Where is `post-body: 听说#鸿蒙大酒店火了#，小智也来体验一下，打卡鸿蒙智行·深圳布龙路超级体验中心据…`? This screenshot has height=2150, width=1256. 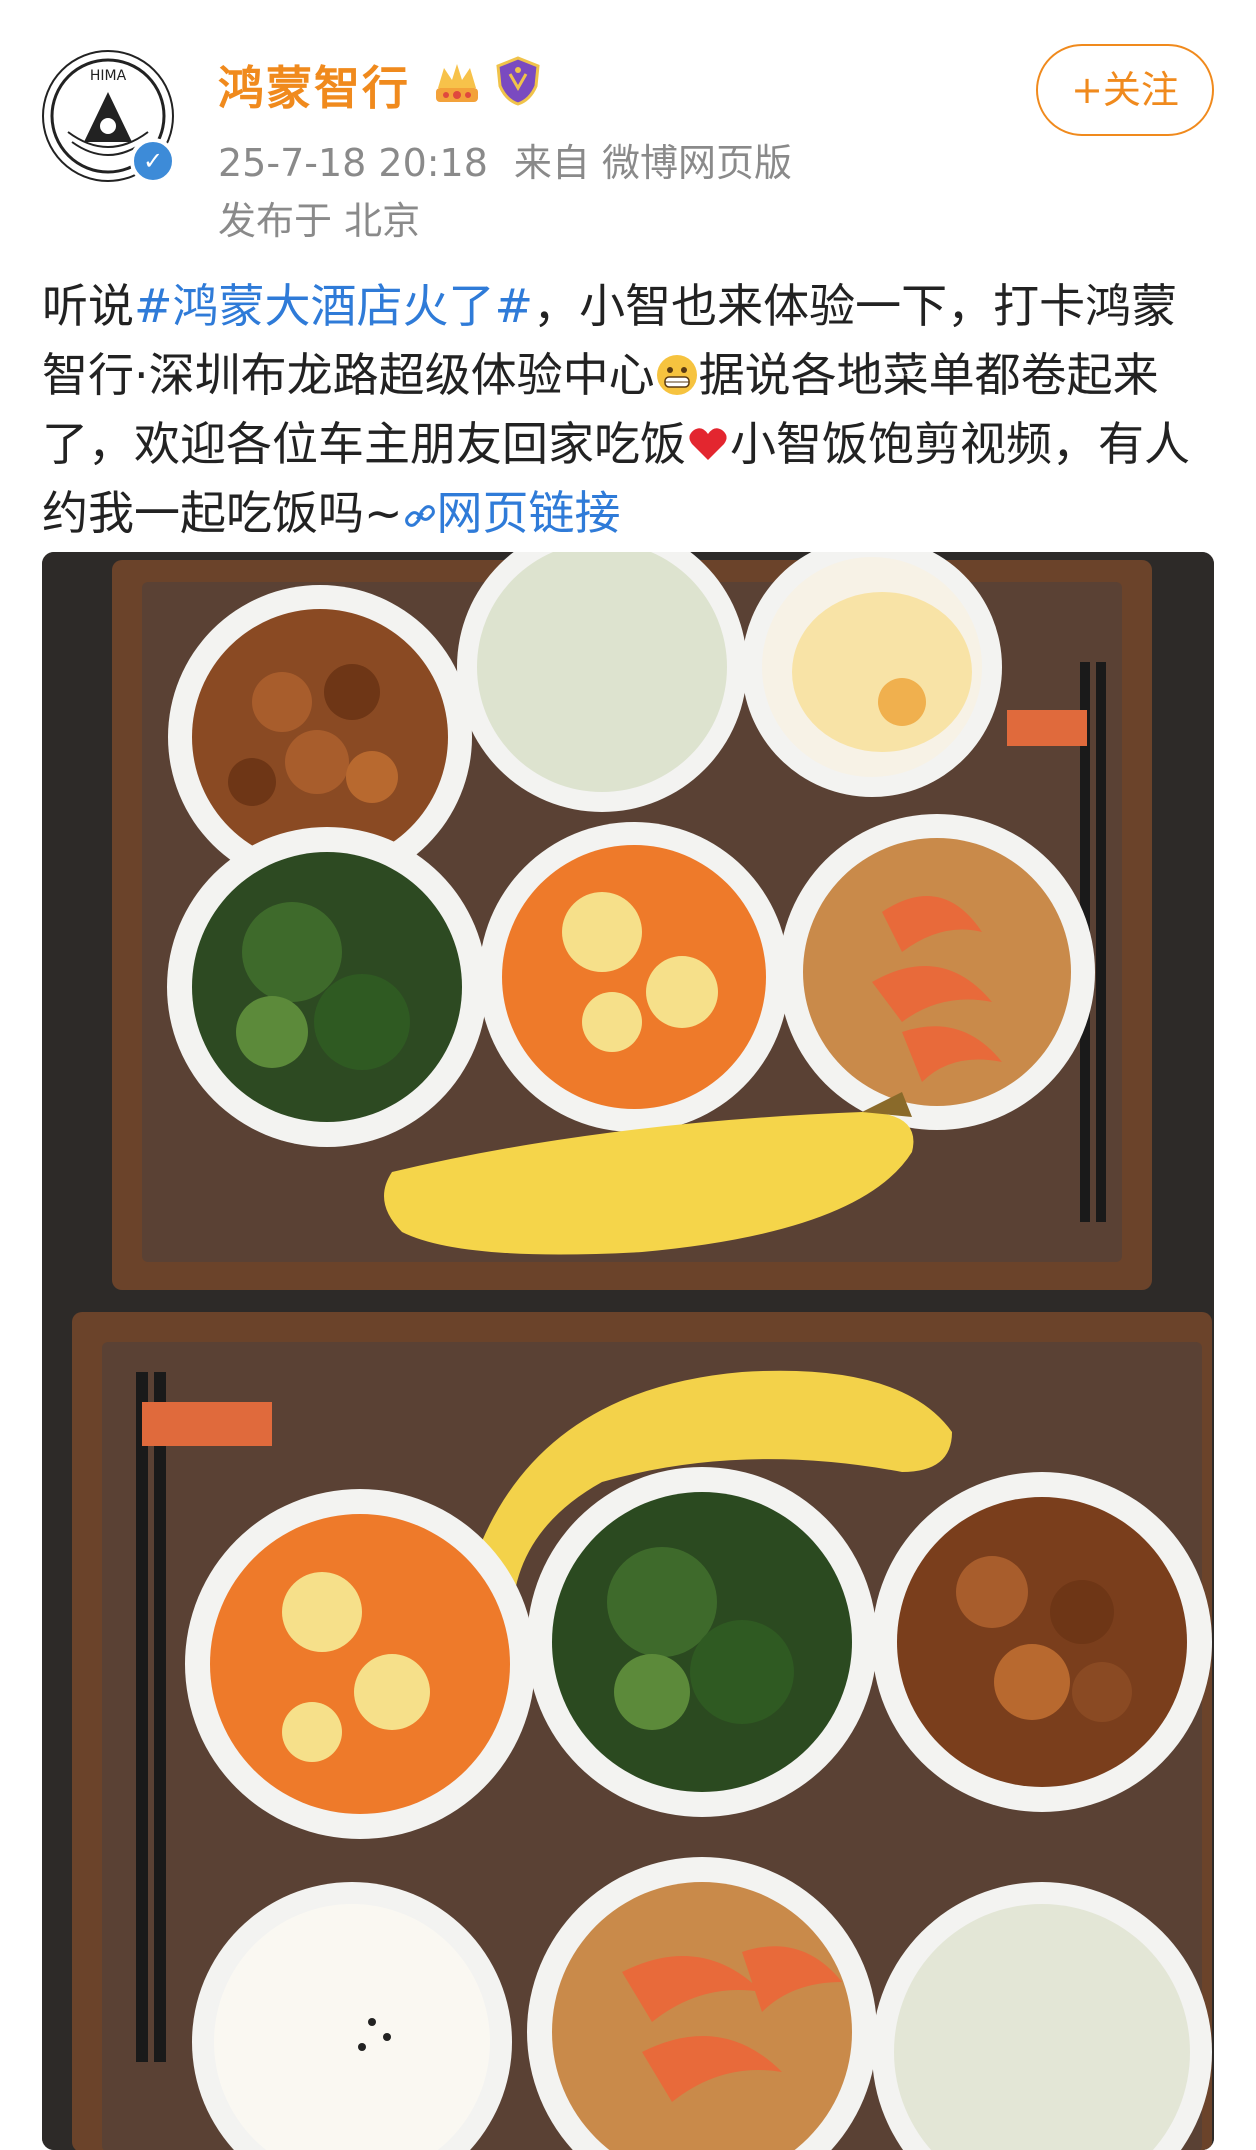
post-body: 听说#鸿蒙大酒店火了#，小智也来体验一下，打卡鸿蒙智行·深圳布龙路超级体验中心据… is located at coordinates (632, 410).